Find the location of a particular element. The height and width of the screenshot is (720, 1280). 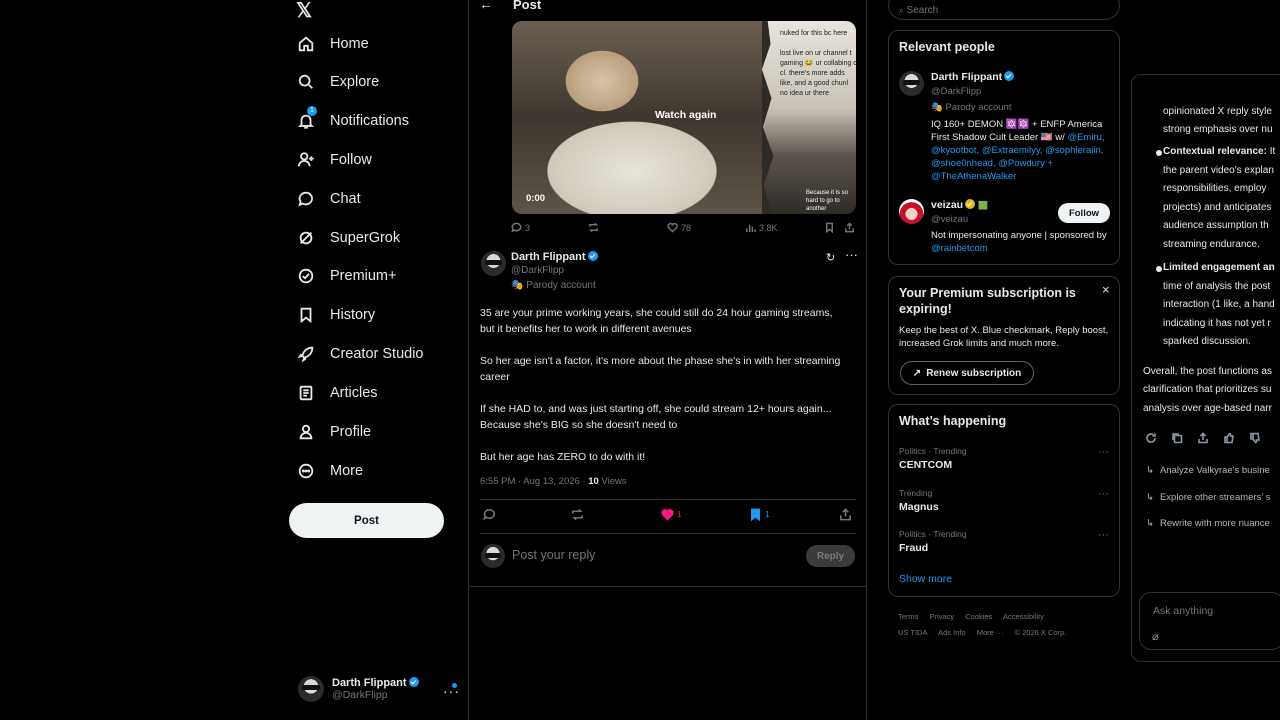

footer-link: Ads Info is located at coordinates (952, 632).